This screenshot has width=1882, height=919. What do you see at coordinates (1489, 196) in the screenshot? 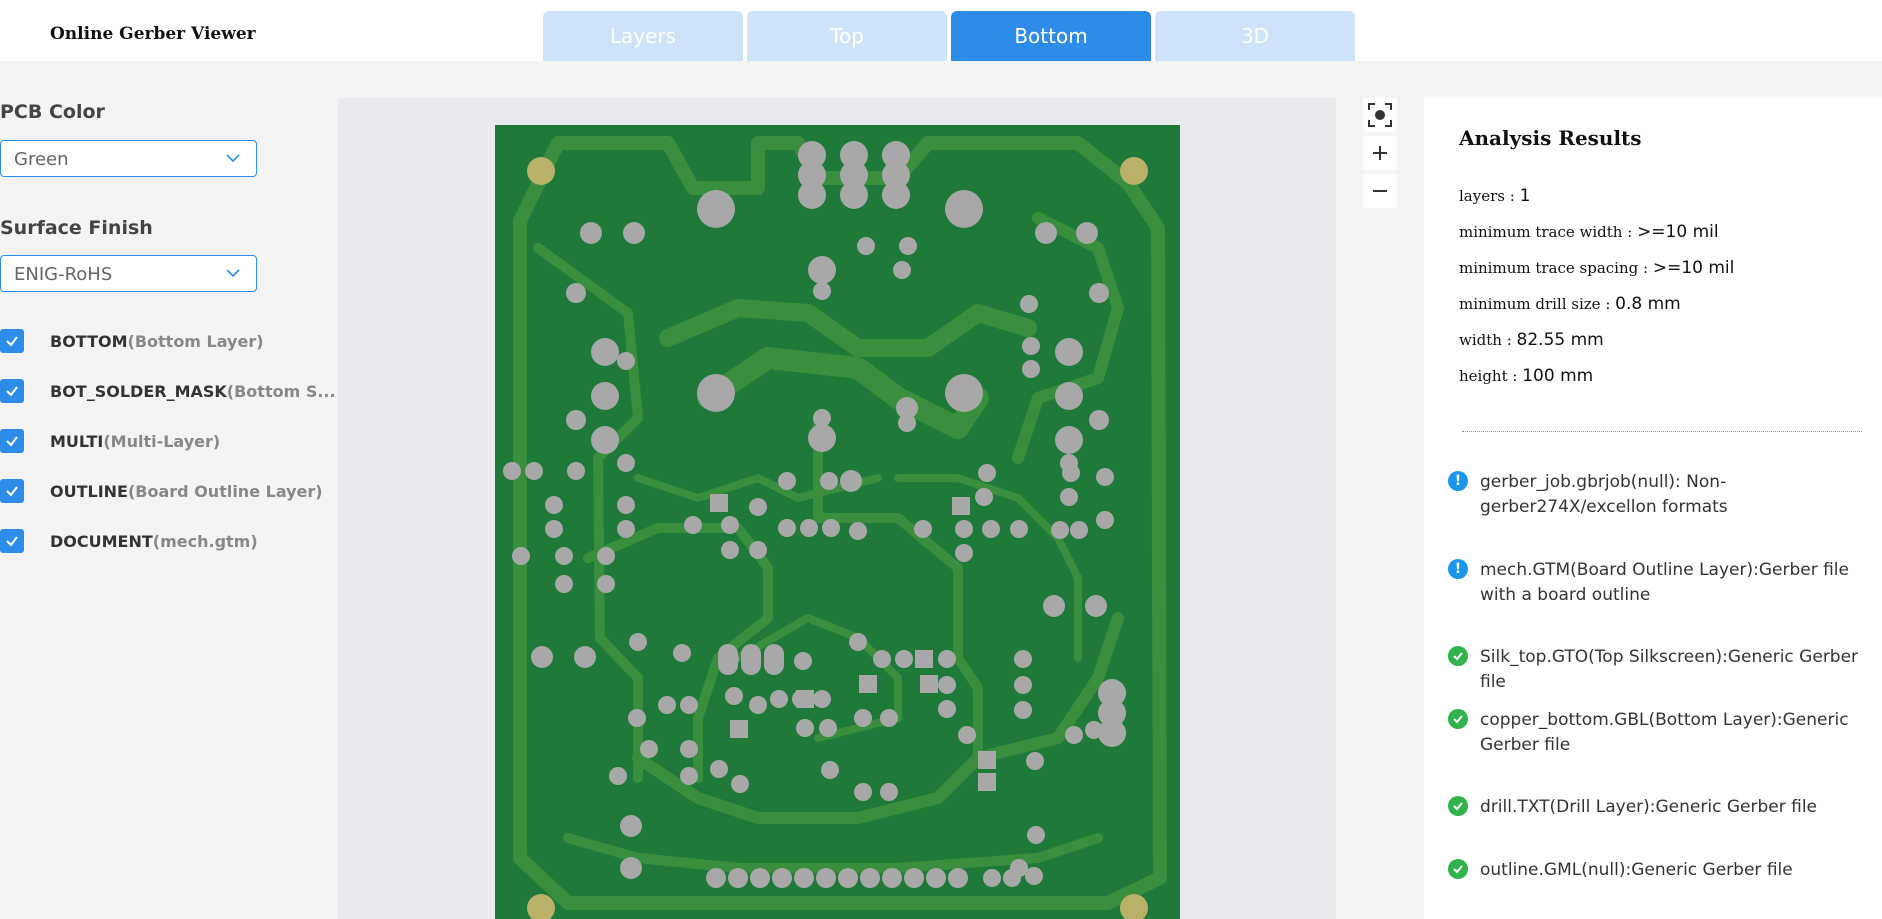
I see `metric-label: layers :` at bounding box center [1489, 196].